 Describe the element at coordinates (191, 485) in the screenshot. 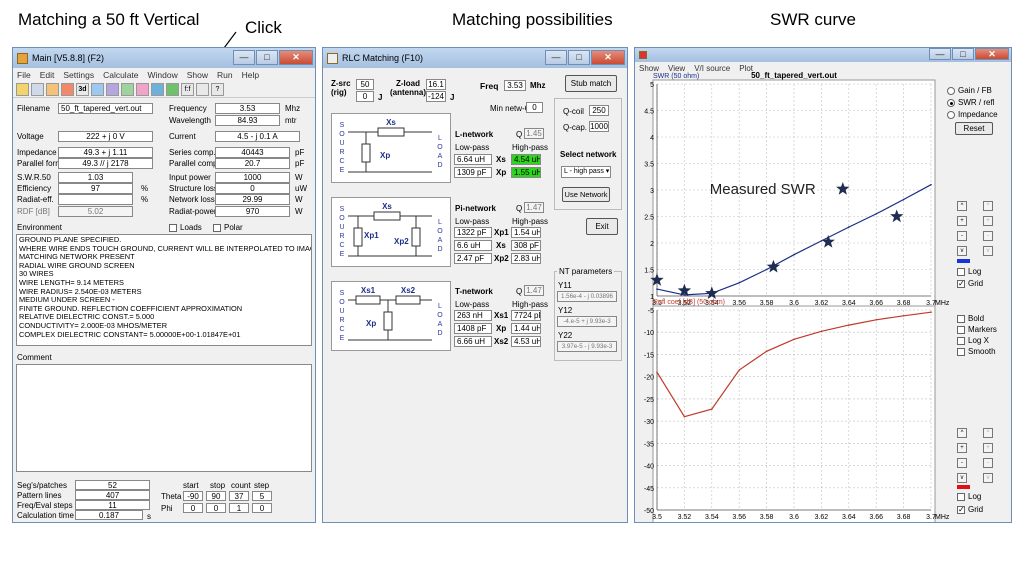

I see `start-label: start` at that location.